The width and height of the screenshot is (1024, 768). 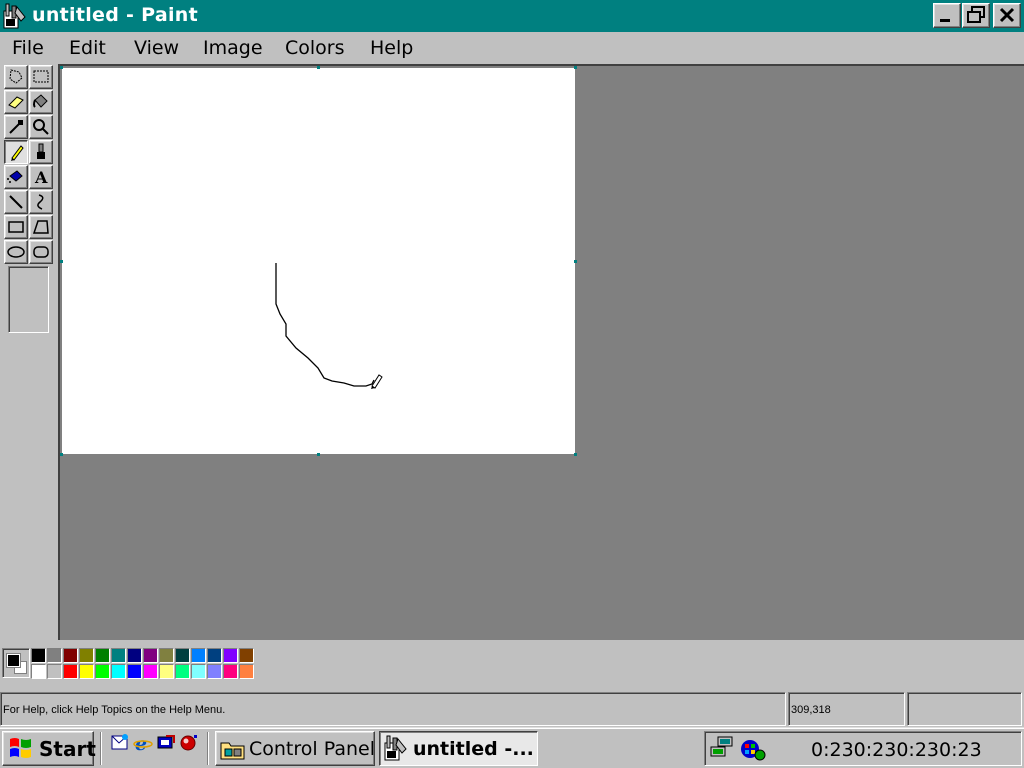 I want to click on free-form-select-tool, so click(x=16, y=77).